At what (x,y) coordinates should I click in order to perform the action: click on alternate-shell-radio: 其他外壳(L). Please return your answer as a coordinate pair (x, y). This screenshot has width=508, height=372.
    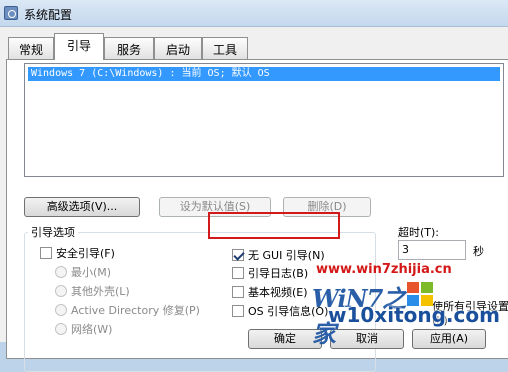
    Looking at the image, I should click on (92, 292).